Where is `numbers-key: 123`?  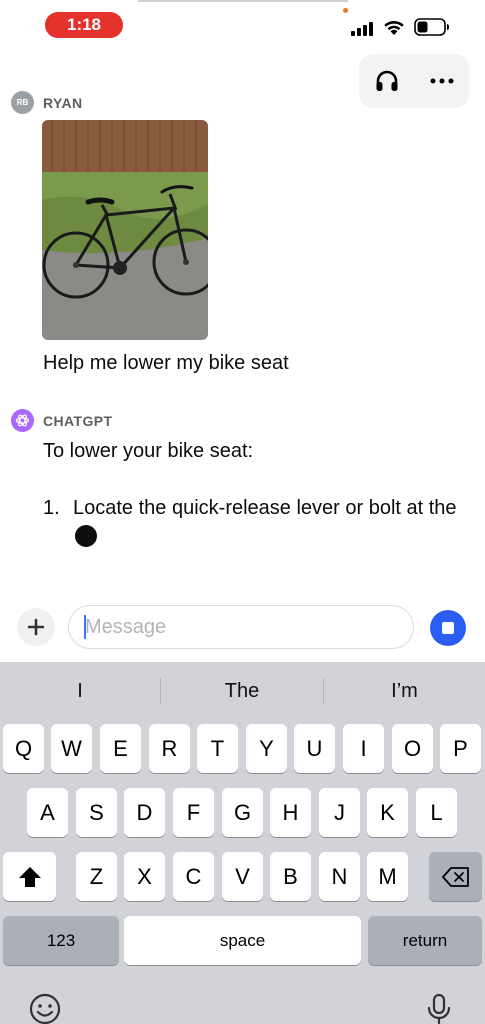
numbers-key: 123 is located at coordinates (61, 940).